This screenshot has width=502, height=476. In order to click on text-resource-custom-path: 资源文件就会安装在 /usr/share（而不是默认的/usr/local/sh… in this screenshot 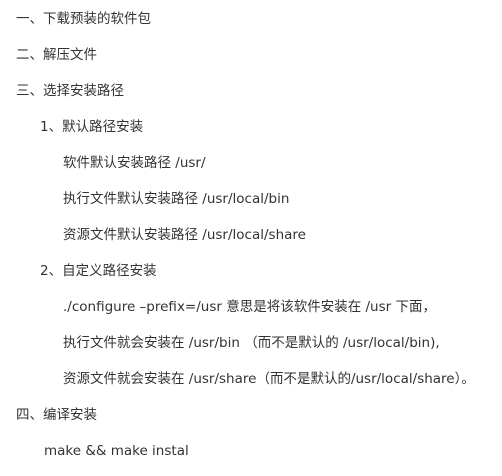, I will do `click(269, 379)`.